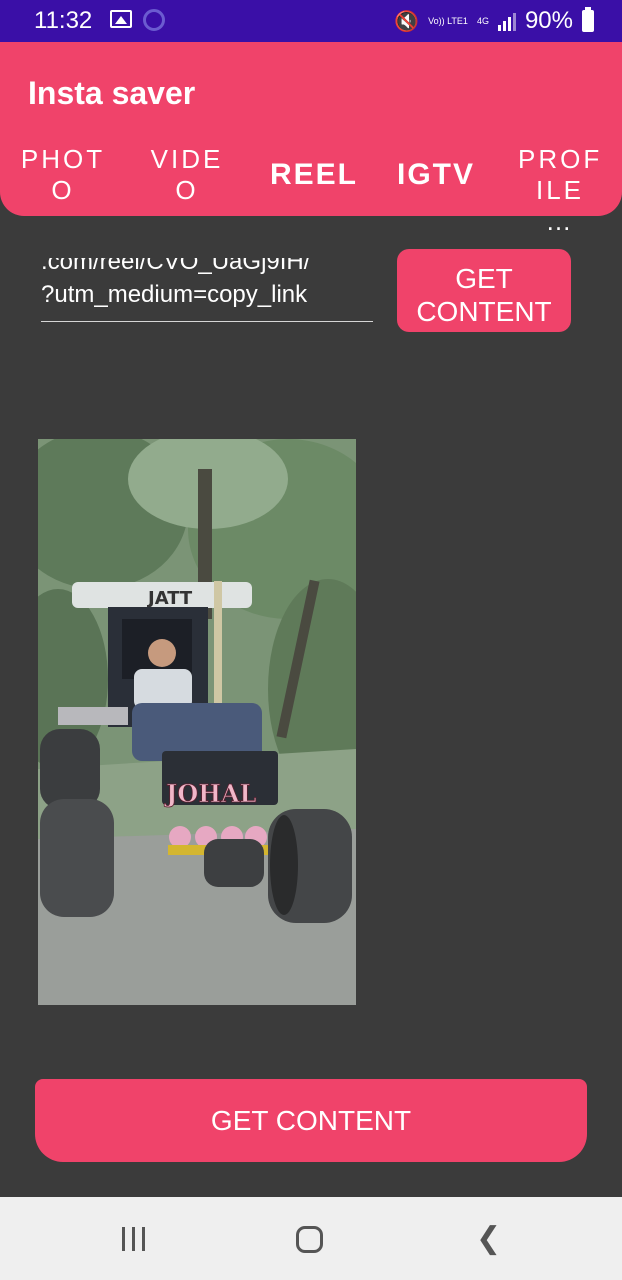  What do you see at coordinates (63, 190) in the screenshot?
I see `tab-photo-label-line2: O` at bounding box center [63, 190].